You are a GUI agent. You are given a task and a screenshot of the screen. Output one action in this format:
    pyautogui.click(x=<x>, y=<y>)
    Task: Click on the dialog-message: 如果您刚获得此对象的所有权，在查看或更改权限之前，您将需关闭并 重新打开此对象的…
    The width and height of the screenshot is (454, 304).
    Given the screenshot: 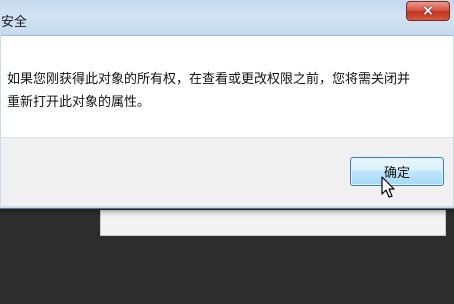 What is the action you would take?
    pyautogui.click(x=217, y=91)
    